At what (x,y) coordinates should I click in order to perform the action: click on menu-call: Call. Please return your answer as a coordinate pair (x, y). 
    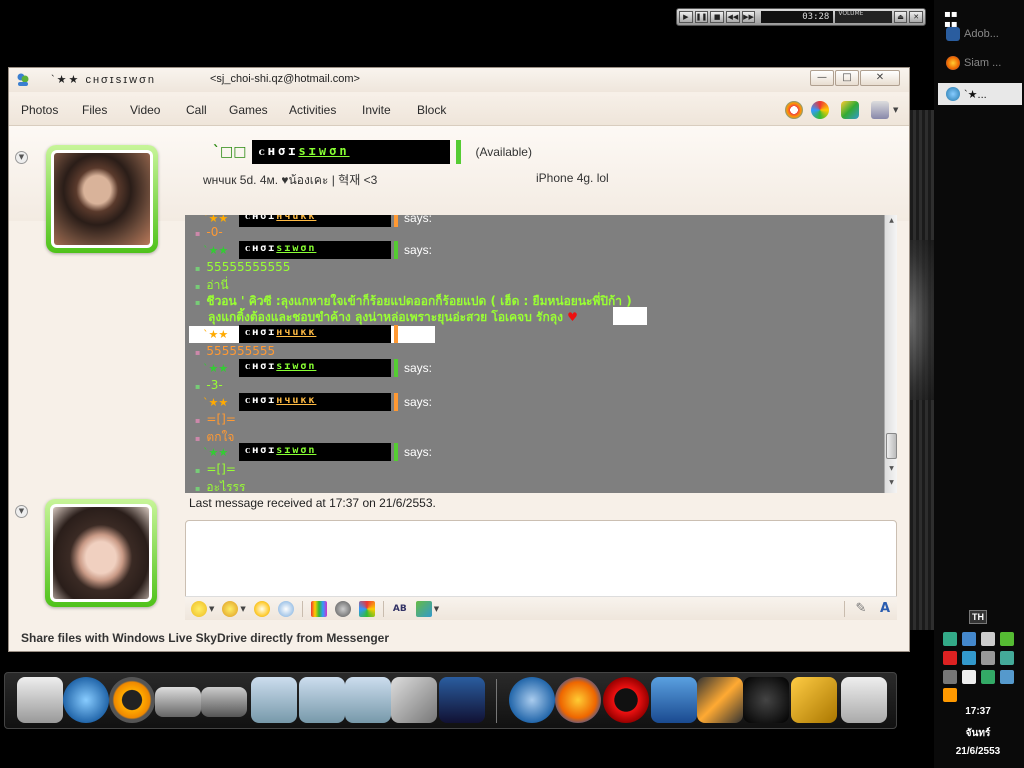
    Looking at the image, I should click on (196, 110).